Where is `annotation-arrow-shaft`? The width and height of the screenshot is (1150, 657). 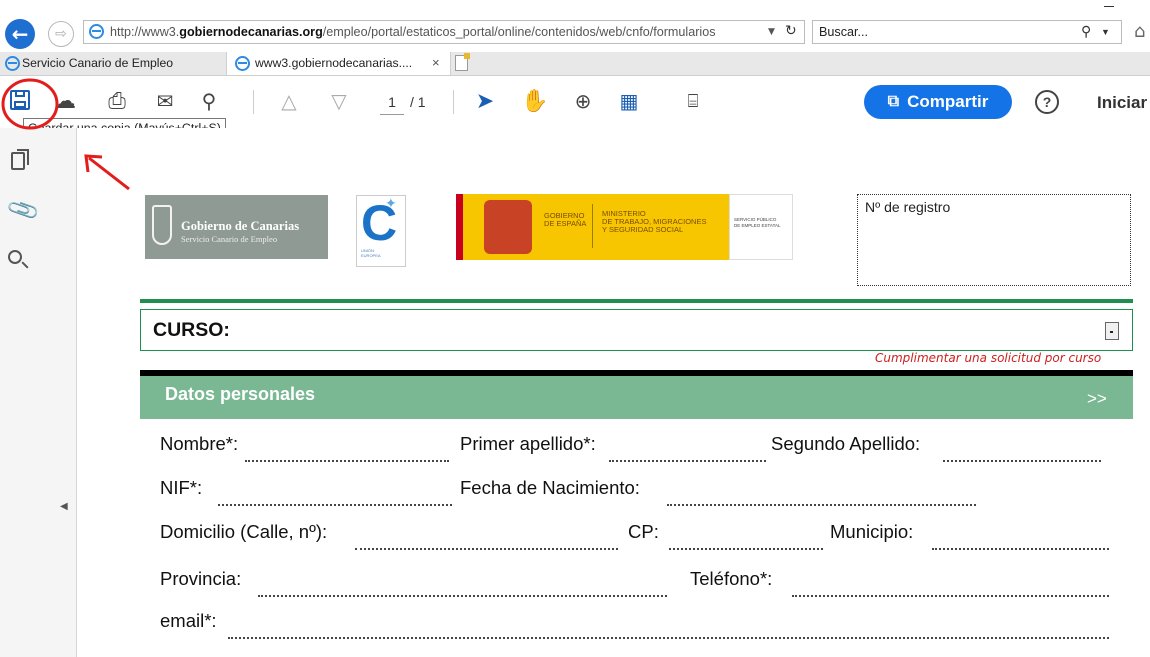 annotation-arrow-shaft is located at coordinates (109, 173).